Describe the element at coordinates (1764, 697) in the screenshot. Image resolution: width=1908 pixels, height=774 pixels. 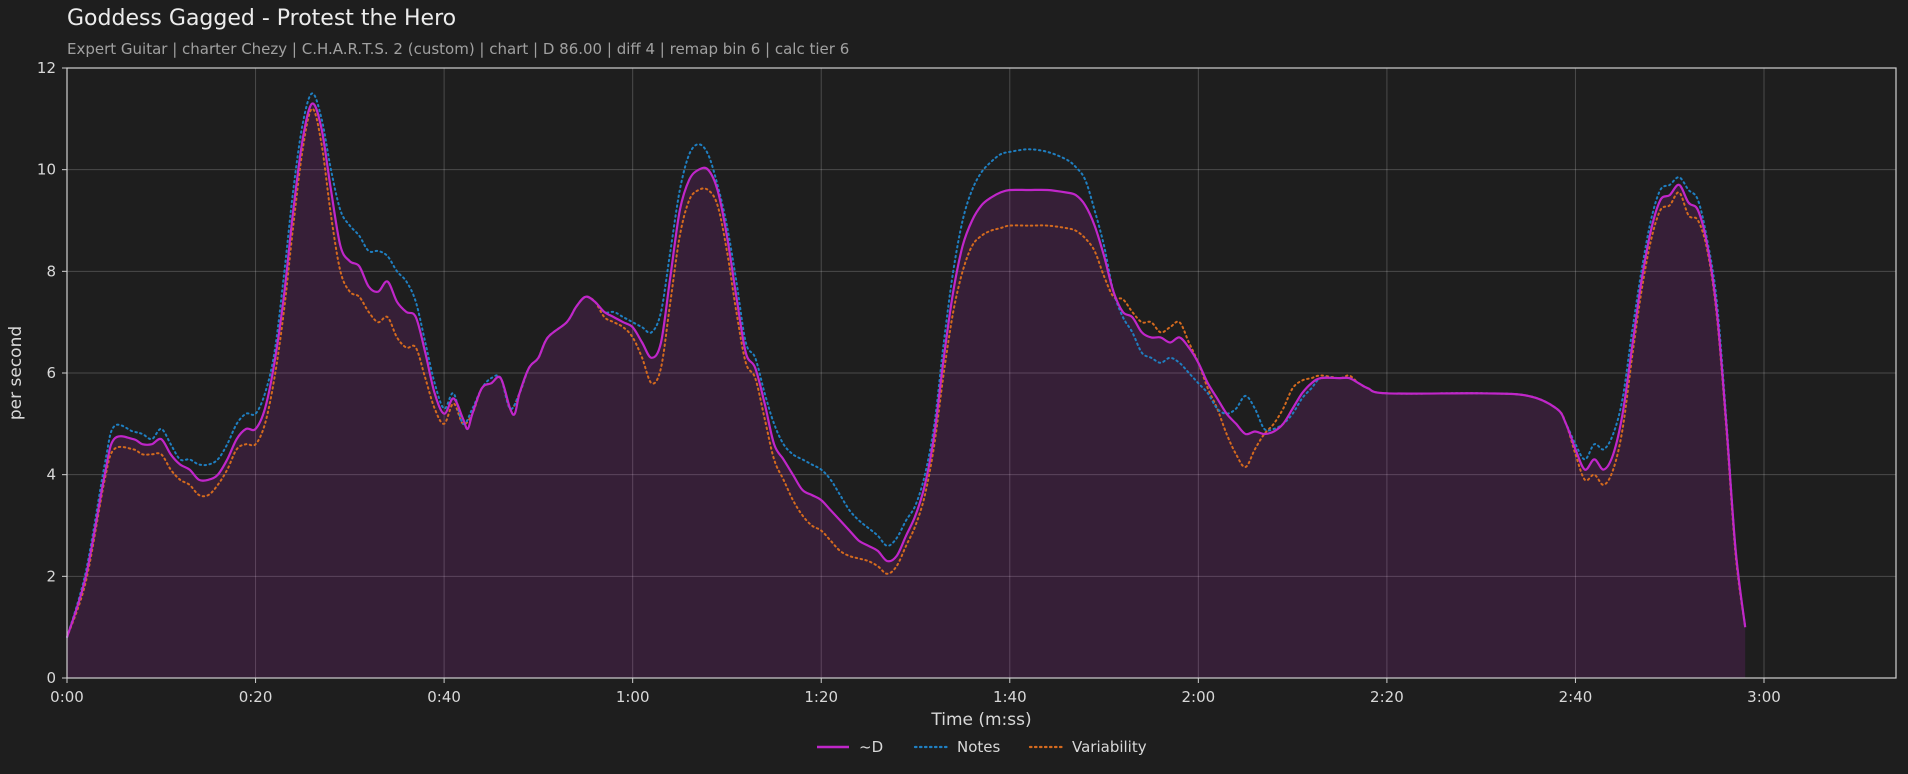
I see `x-tick-label: 3:00` at that location.